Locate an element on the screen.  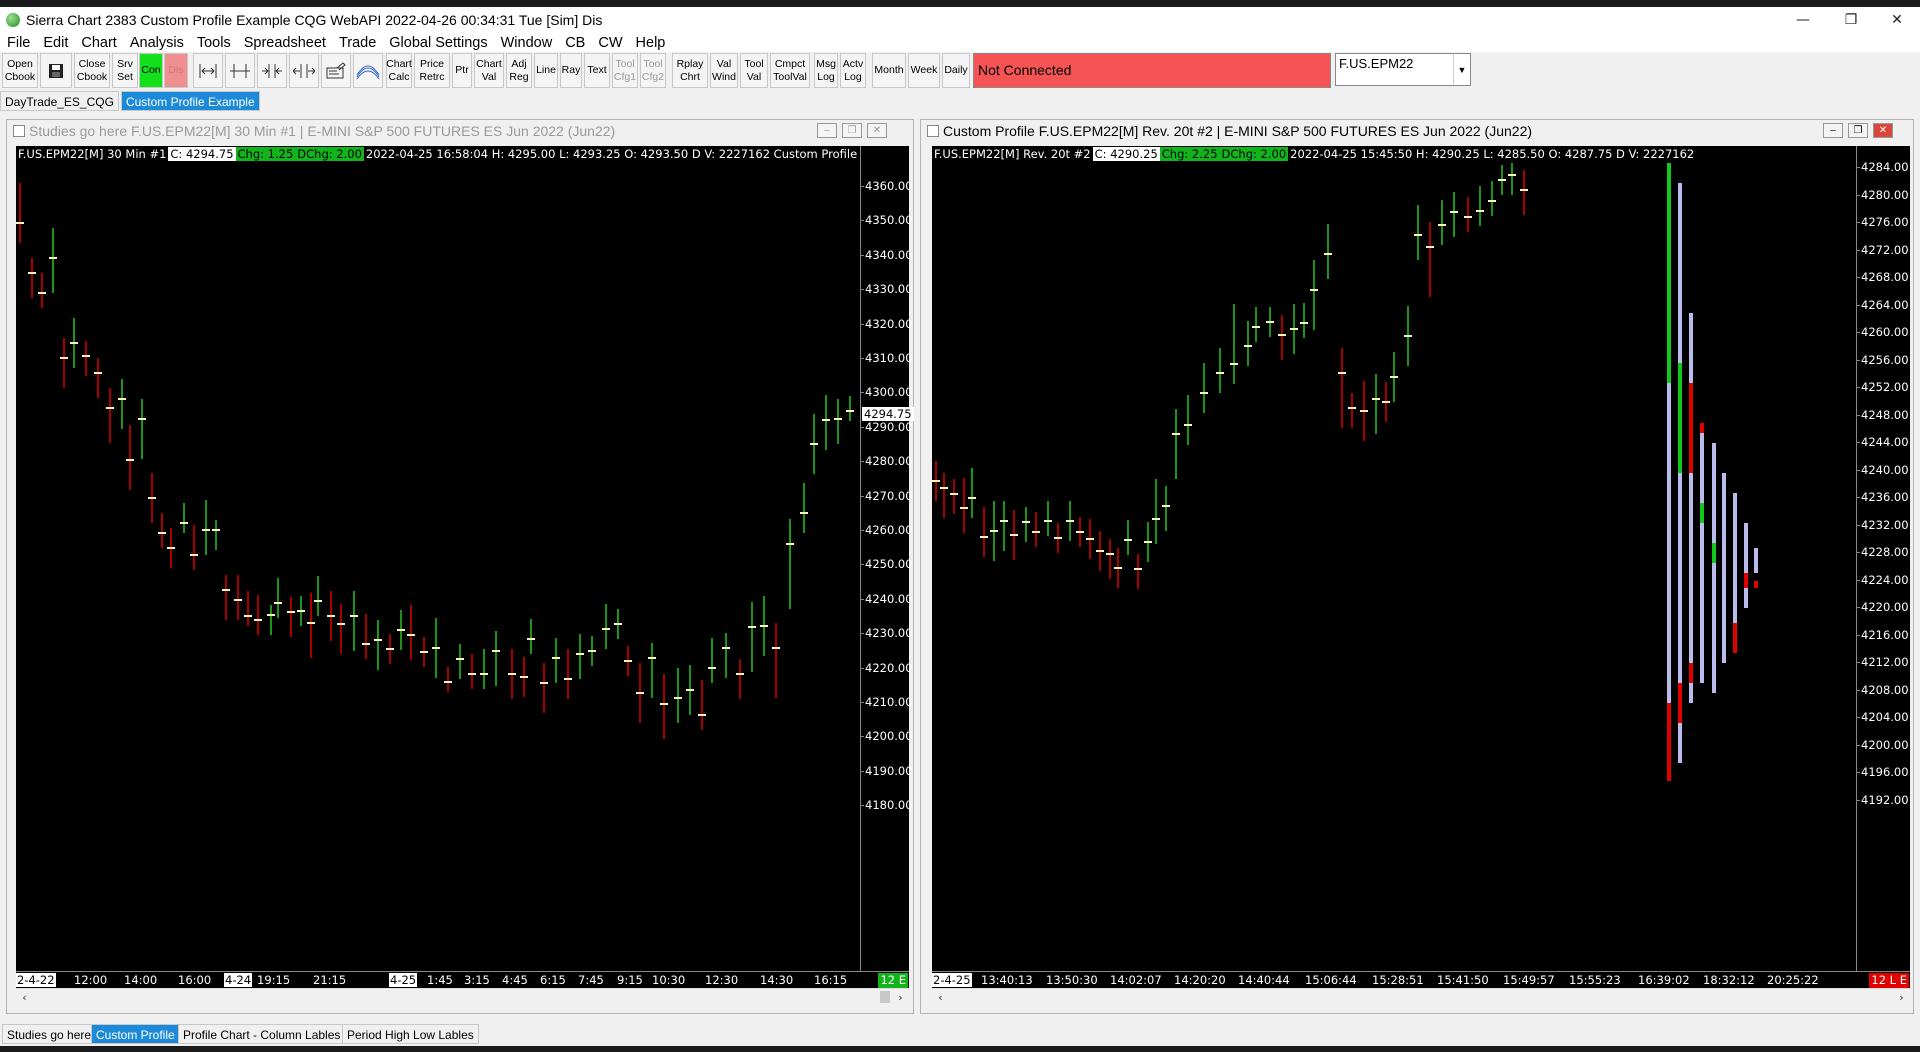
left-minimize-button: – is located at coordinates (827, 130).